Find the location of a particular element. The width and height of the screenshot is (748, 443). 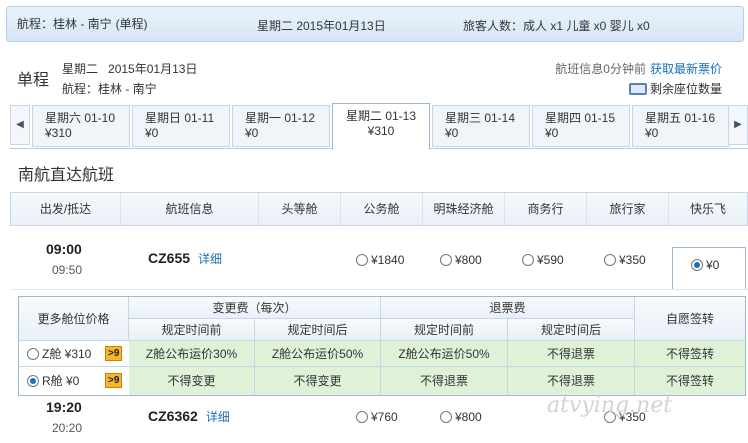

trip-type-label: 单程 is located at coordinates (33, 80).